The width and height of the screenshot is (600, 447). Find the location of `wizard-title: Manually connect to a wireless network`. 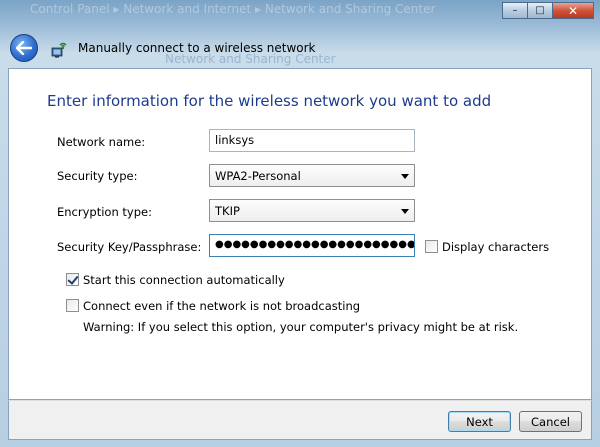

wizard-title: Manually connect to a wireless network is located at coordinates (197, 48).